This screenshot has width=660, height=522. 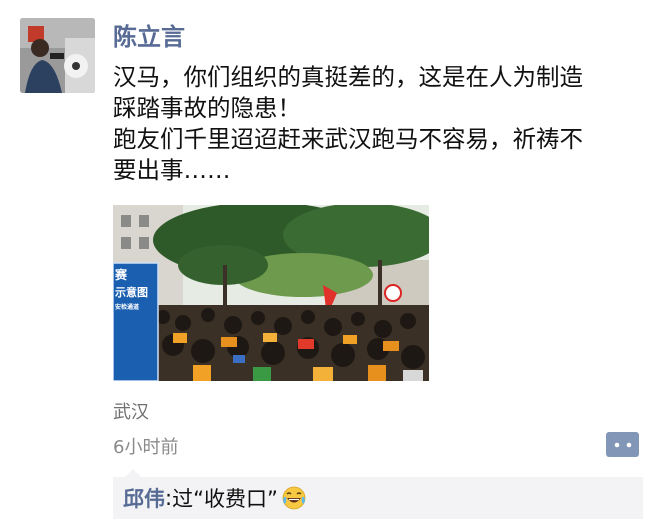 What do you see at coordinates (149, 37) in the screenshot?
I see `author-name: 陈立言` at bounding box center [149, 37].